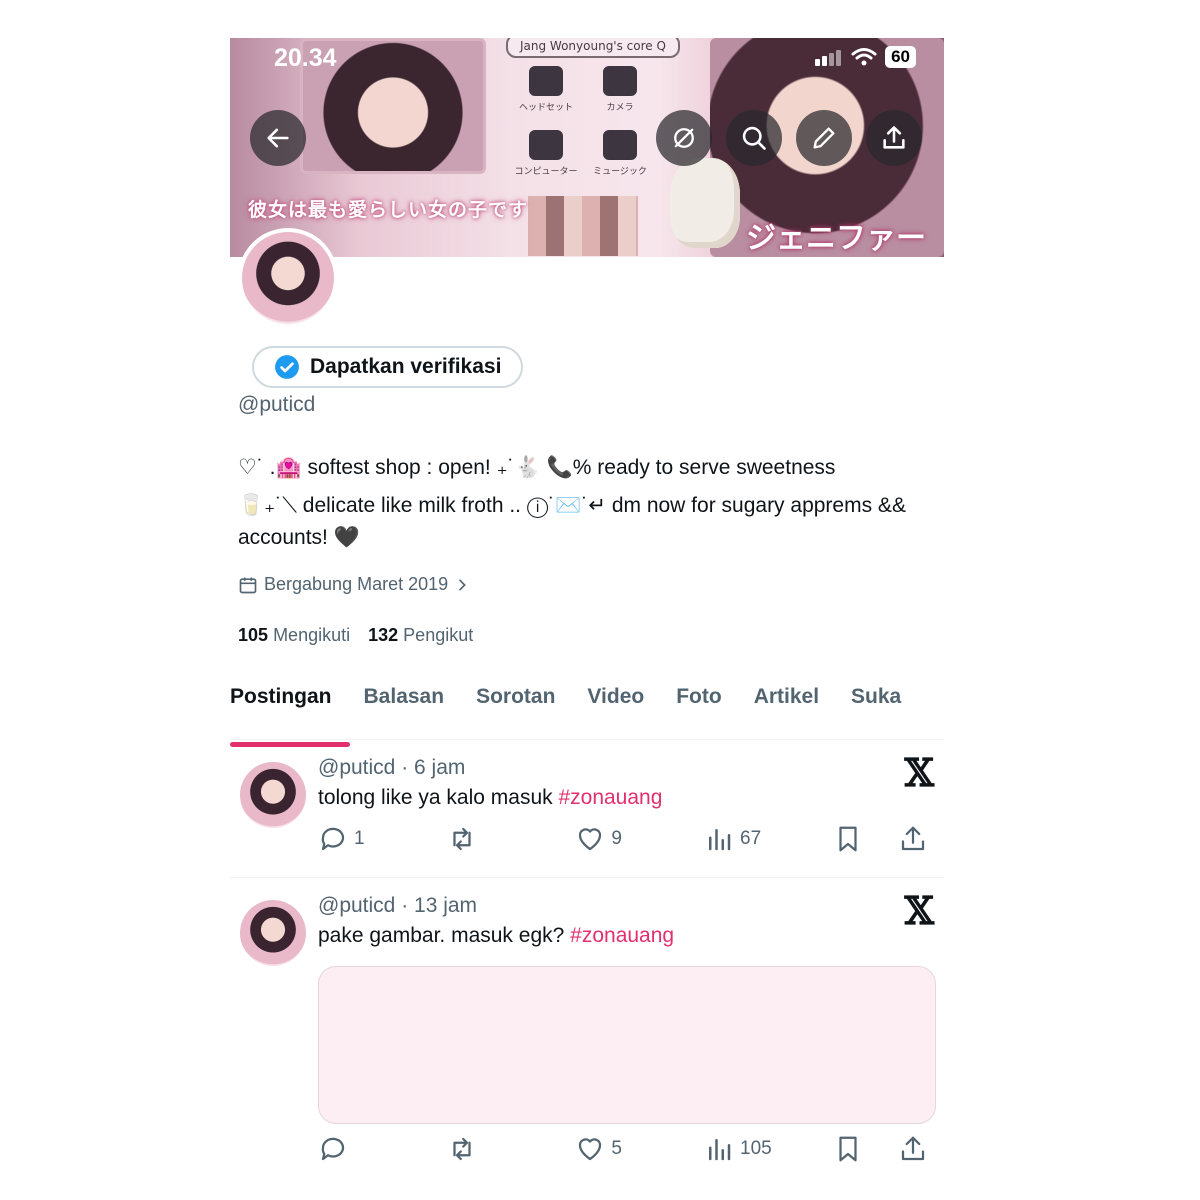 The image size is (1200, 1200). Describe the element at coordinates (583, 226) in the screenshot. I see `banner-pixelated-strip` at that location.